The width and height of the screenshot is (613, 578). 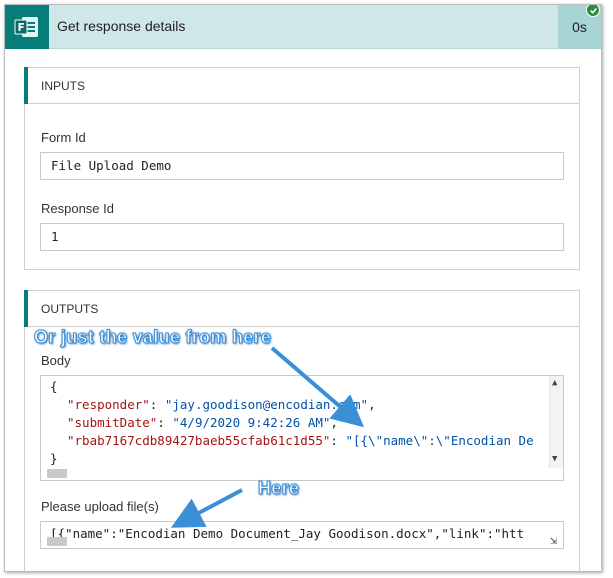 I want to click on form-id-field: File Upload Demo, so click(x=302, y=166).